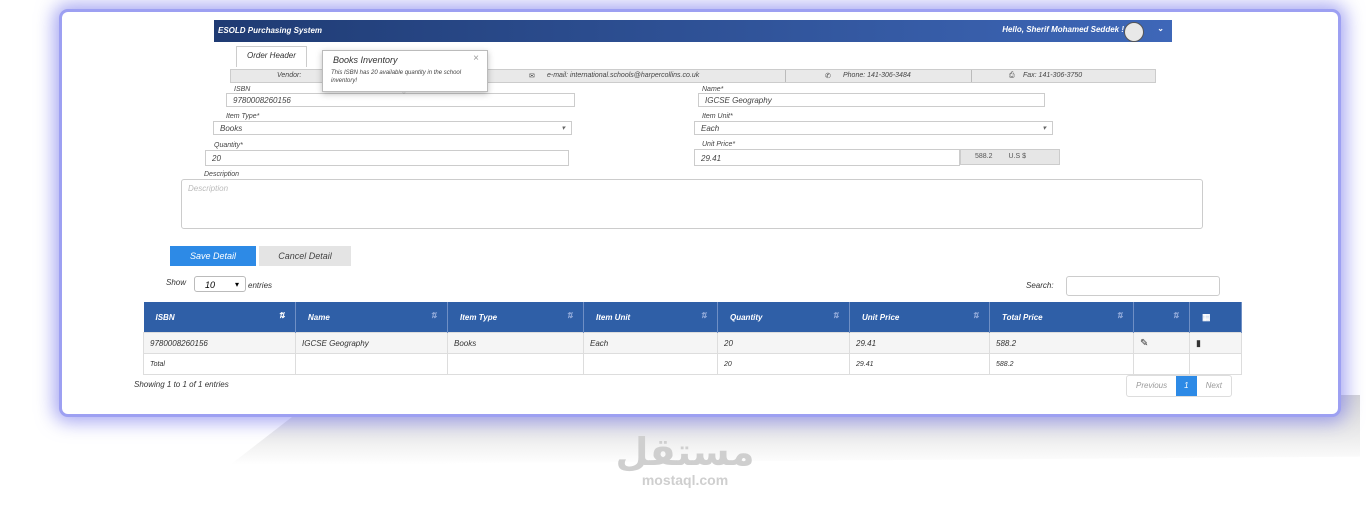  I want to click on close-icon: ×, so click(476, 58).